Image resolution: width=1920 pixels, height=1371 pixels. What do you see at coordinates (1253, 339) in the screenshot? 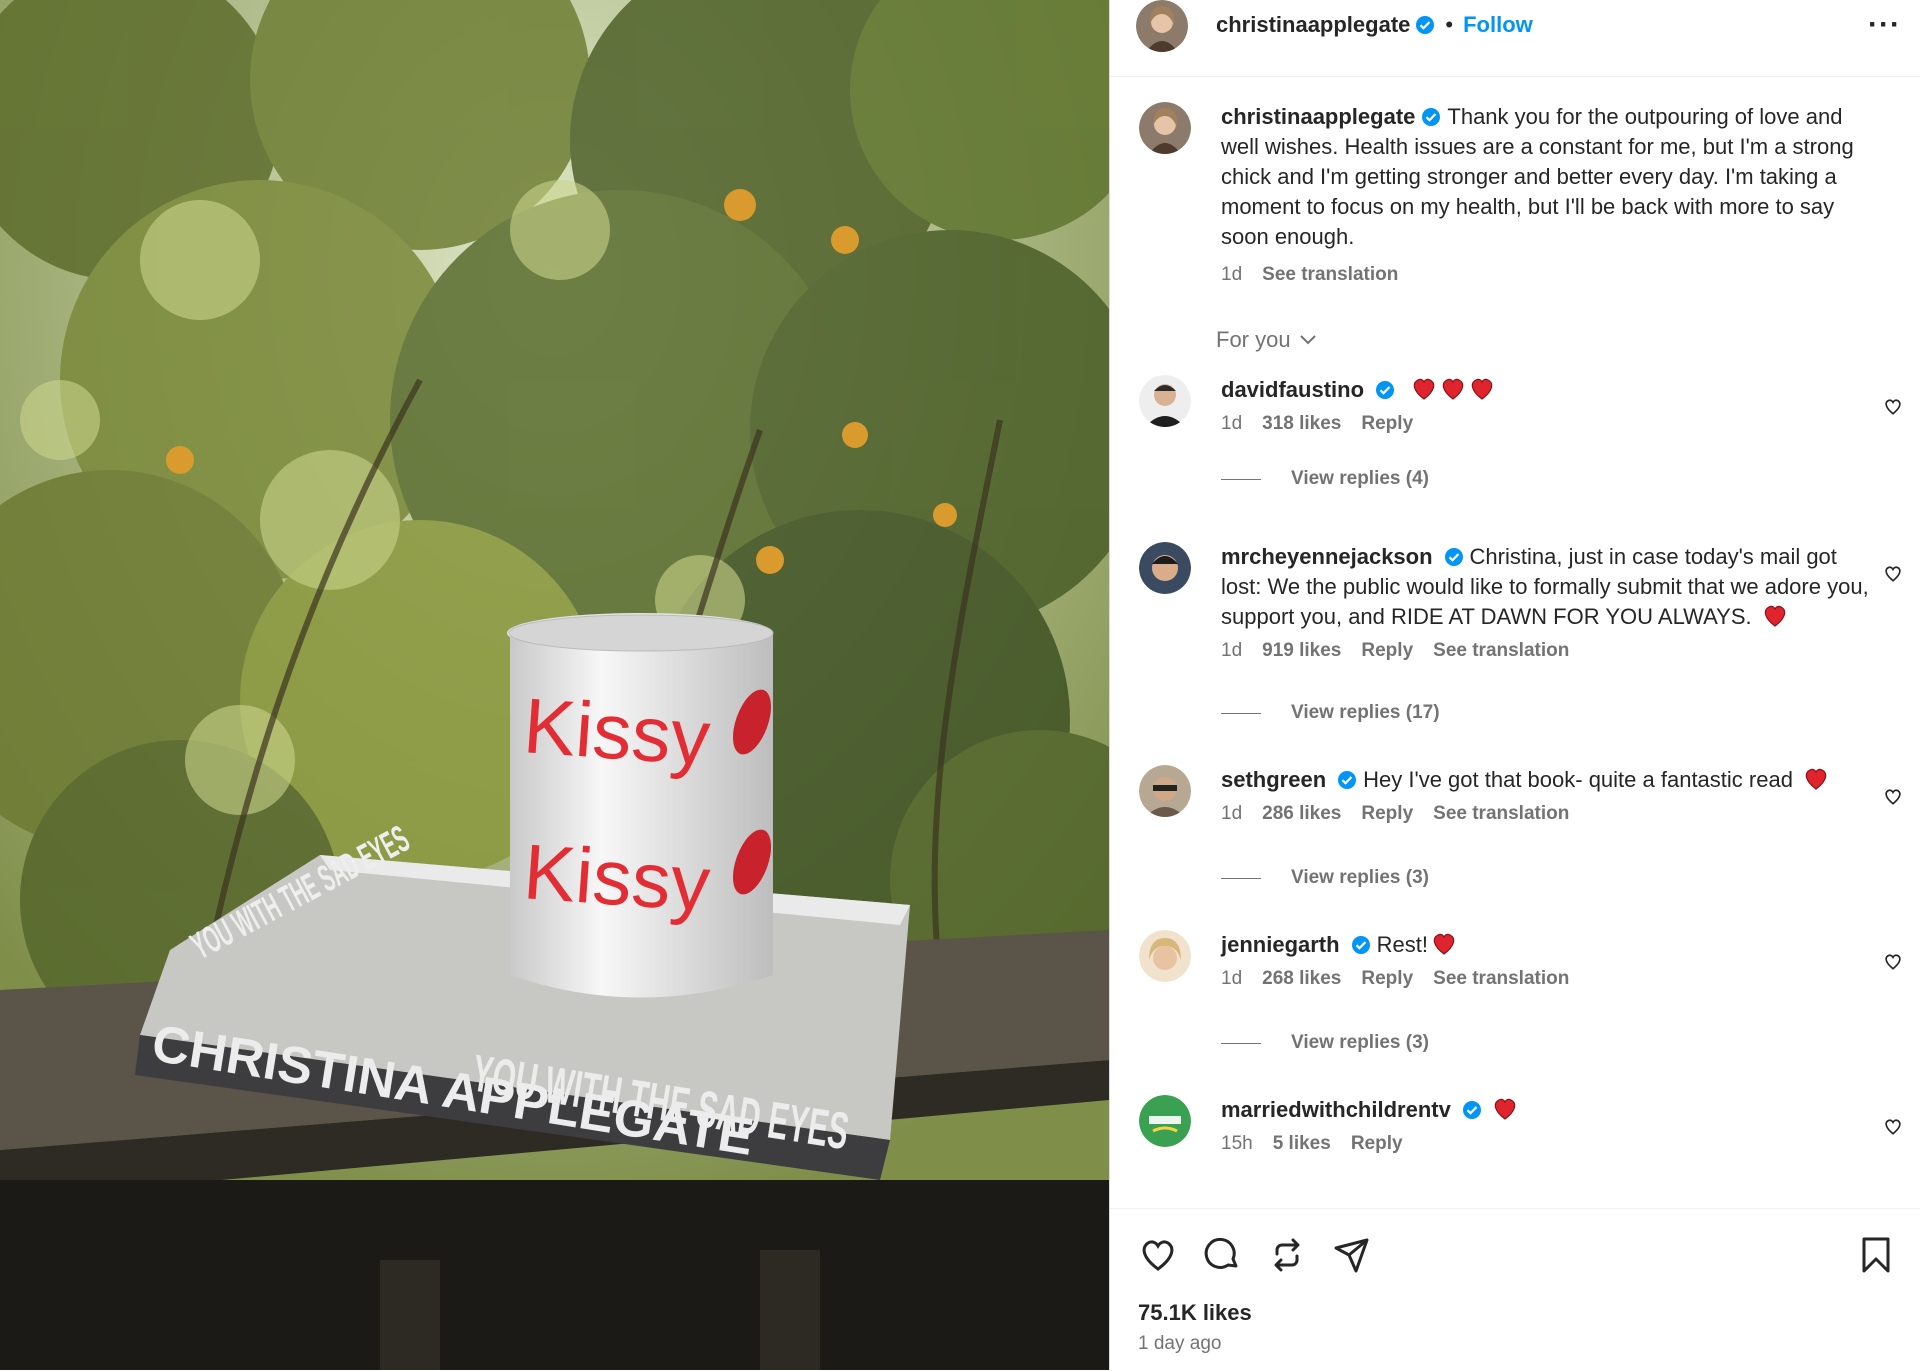
I see `sort-label: For you` at bounding box center [1253, 339].